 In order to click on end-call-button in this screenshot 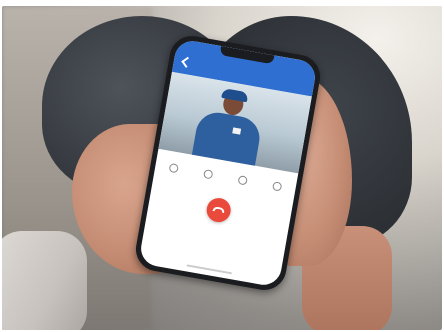, I will do `click(218, 210)`.